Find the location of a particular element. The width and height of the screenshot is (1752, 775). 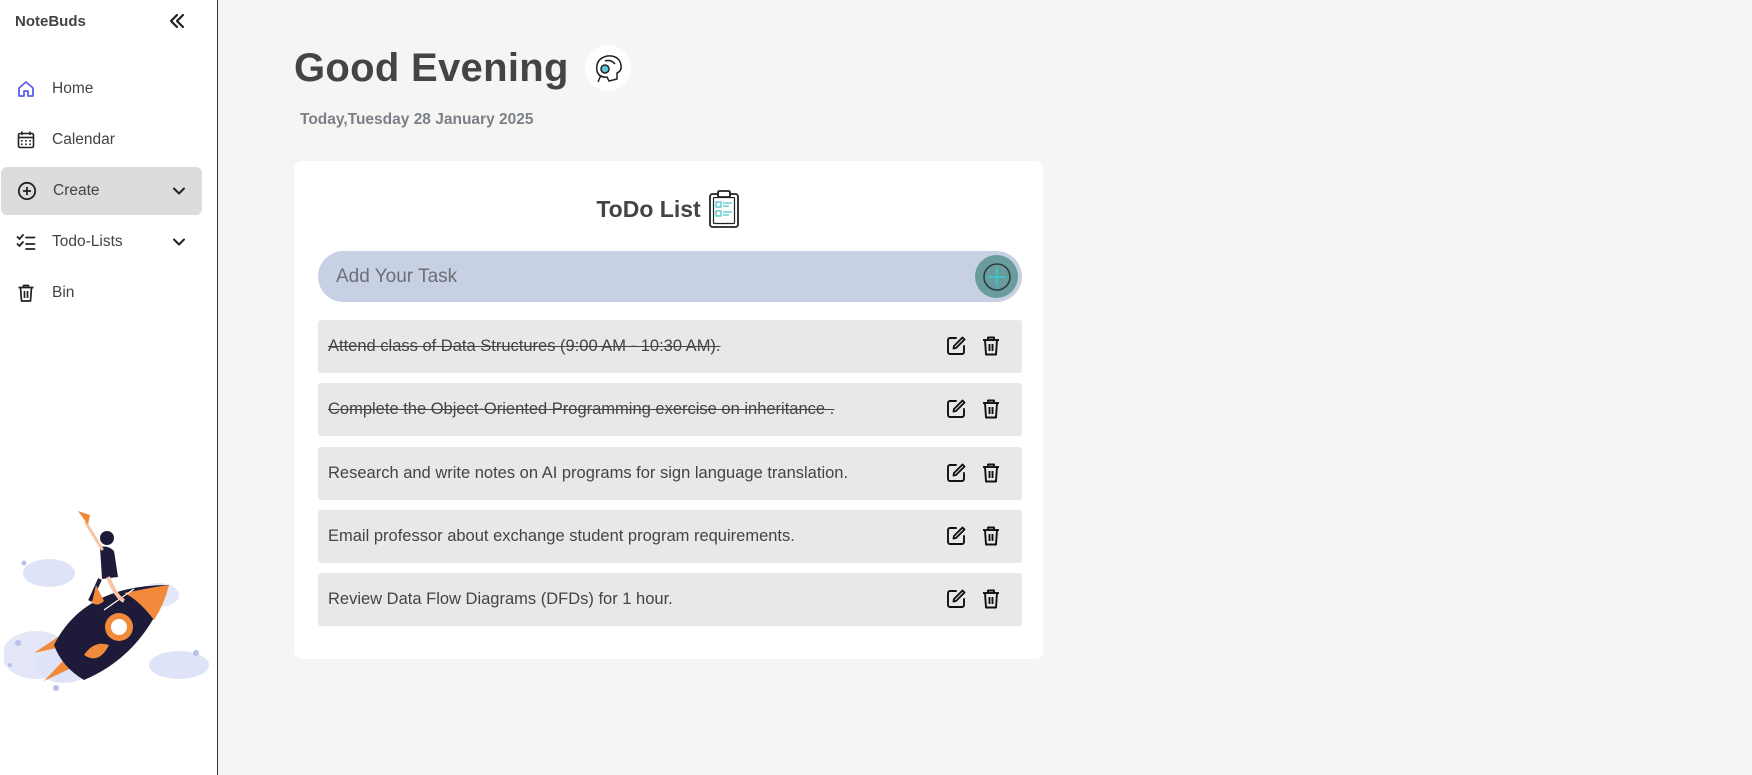

collapse-sidebar-icon is located at coordinates (177, 21).